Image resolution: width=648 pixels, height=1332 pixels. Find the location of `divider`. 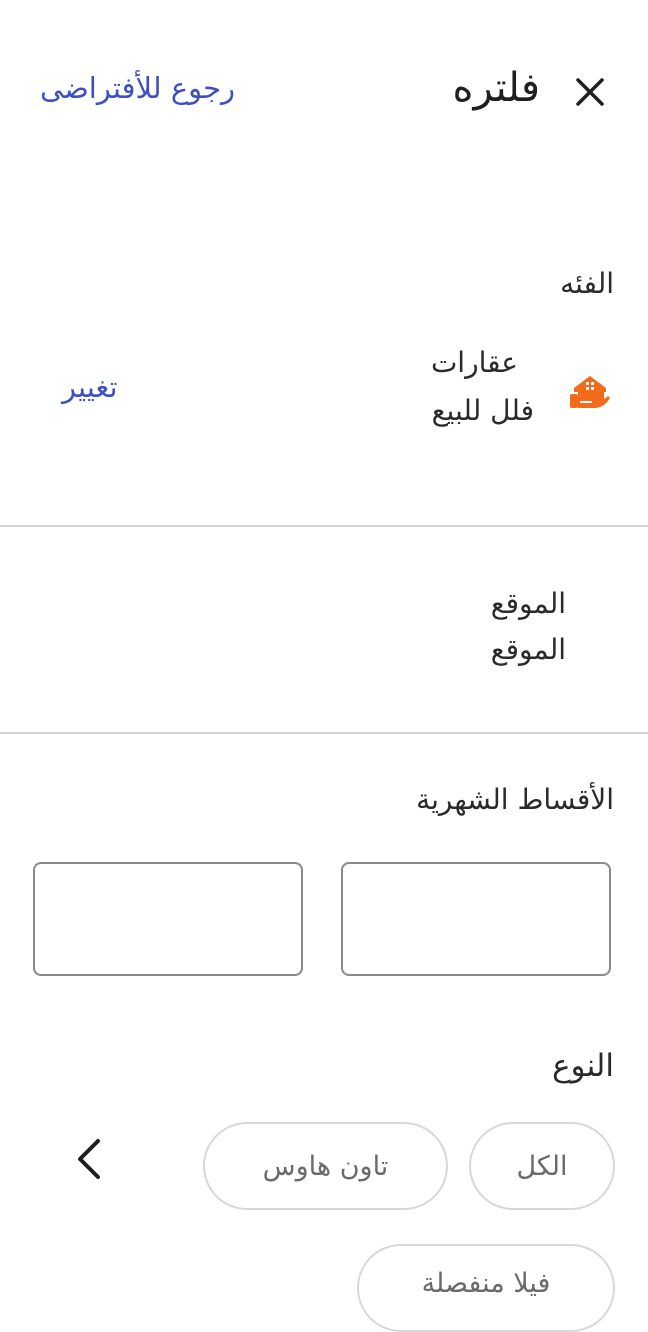

divider is located at coordinates (324, 733).